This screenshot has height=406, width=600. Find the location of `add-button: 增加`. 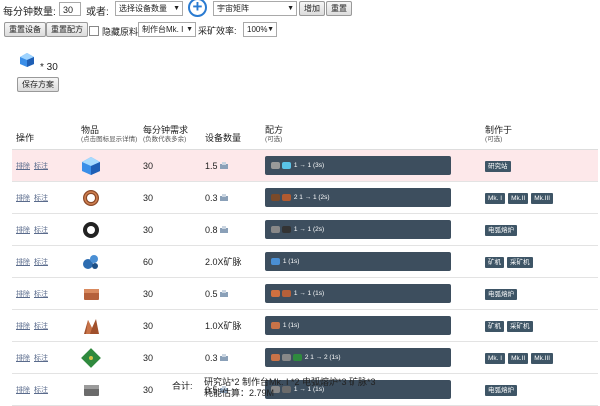

add-button: 增加 is located at coordinates (312, 8).